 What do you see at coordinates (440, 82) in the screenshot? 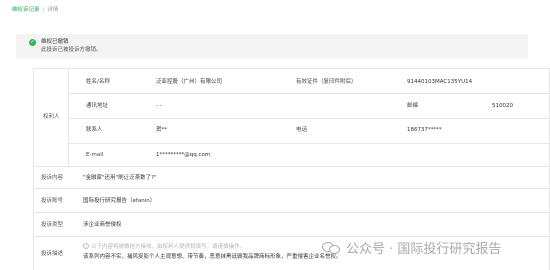
I see `id-doc-value: 91440103MAC135YU14` at bounding box center [440, 82].